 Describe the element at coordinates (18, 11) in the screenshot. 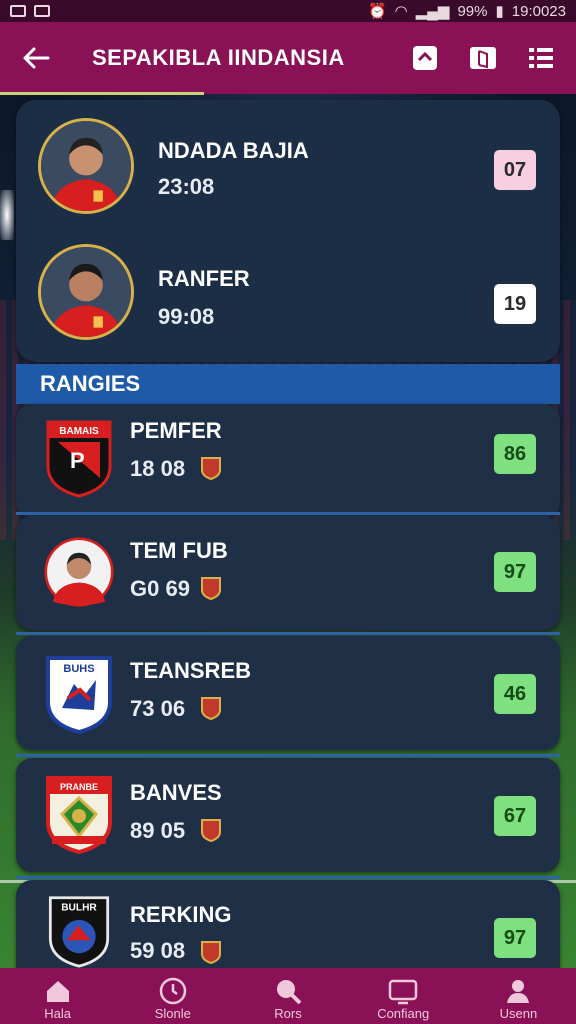

I see `notification-icon` at that location.